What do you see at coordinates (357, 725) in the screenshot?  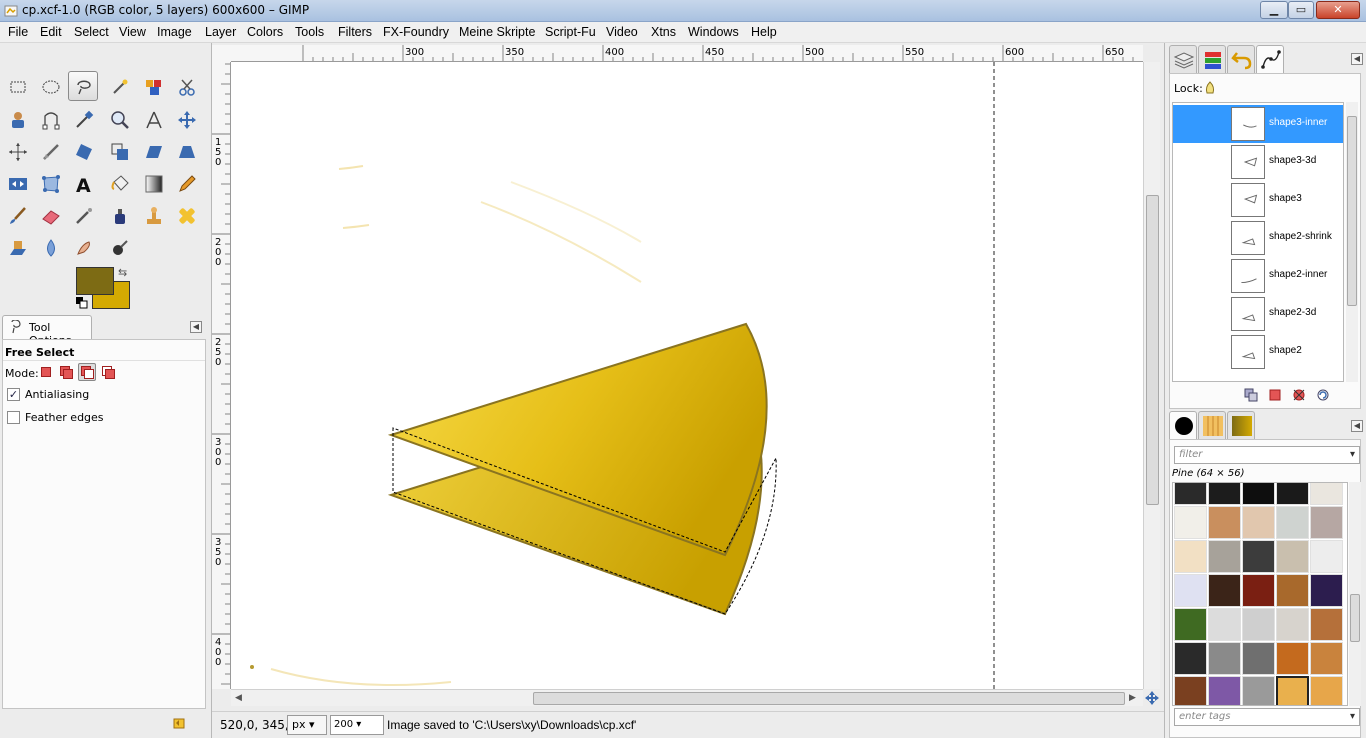 I see `zoom-select: 200 ▾` at bounding box center [357, 725].